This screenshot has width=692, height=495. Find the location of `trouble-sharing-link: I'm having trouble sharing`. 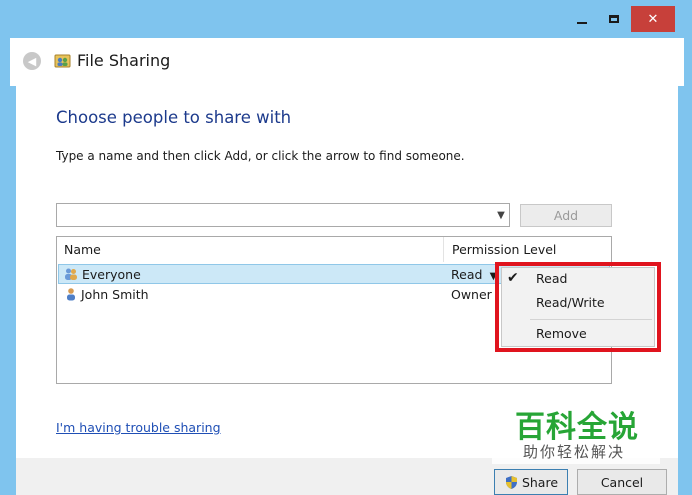

trouble-sharing-link: I'm having trouble sharing is located at coordinates (138, 427).